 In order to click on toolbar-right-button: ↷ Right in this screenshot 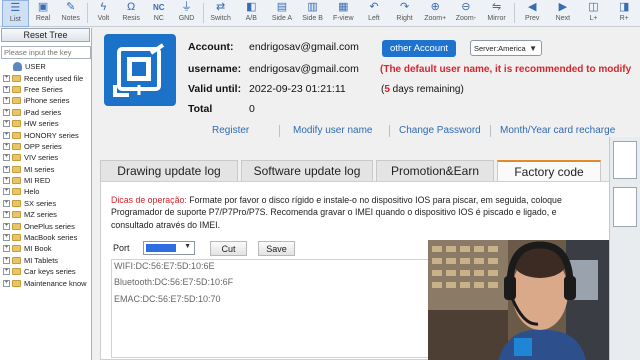, I will do `click(405, 13)`.